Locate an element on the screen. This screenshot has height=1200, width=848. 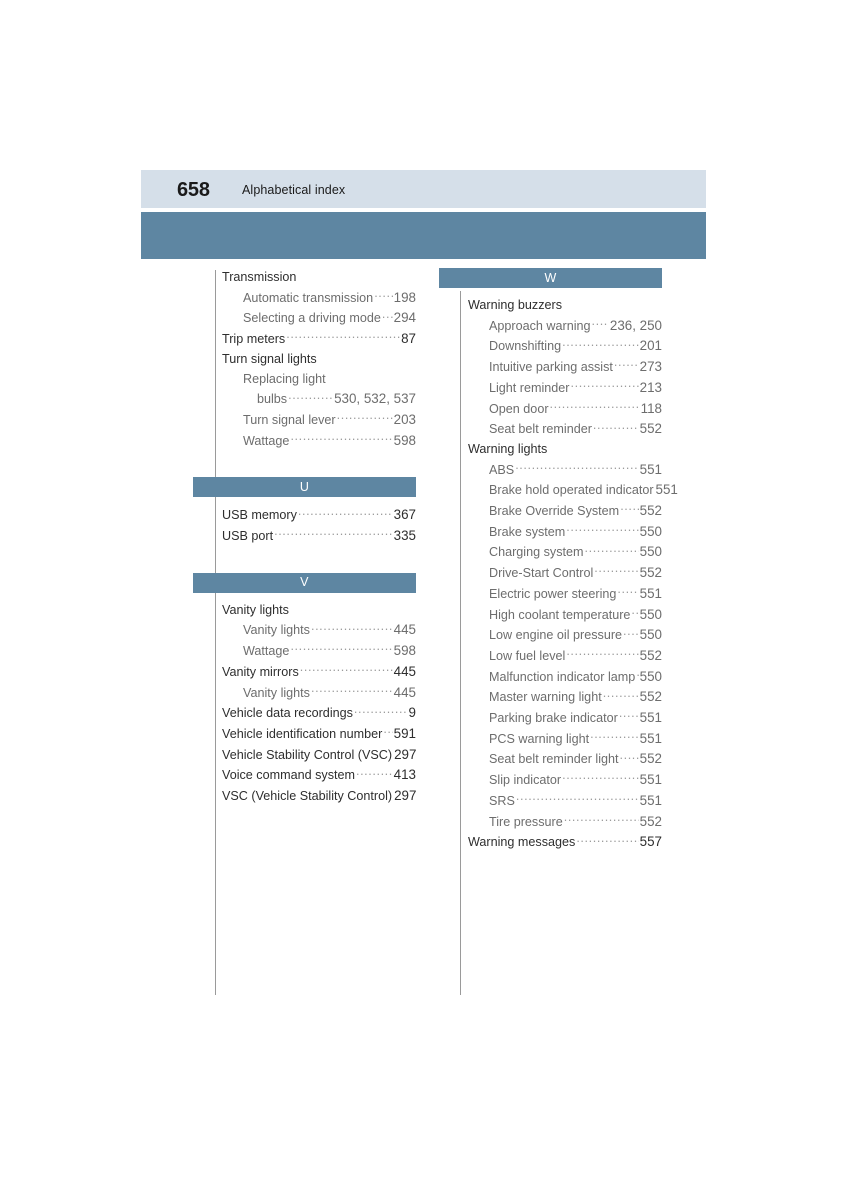
index-entry-label: Brake system is located at coordinates (527, 531).